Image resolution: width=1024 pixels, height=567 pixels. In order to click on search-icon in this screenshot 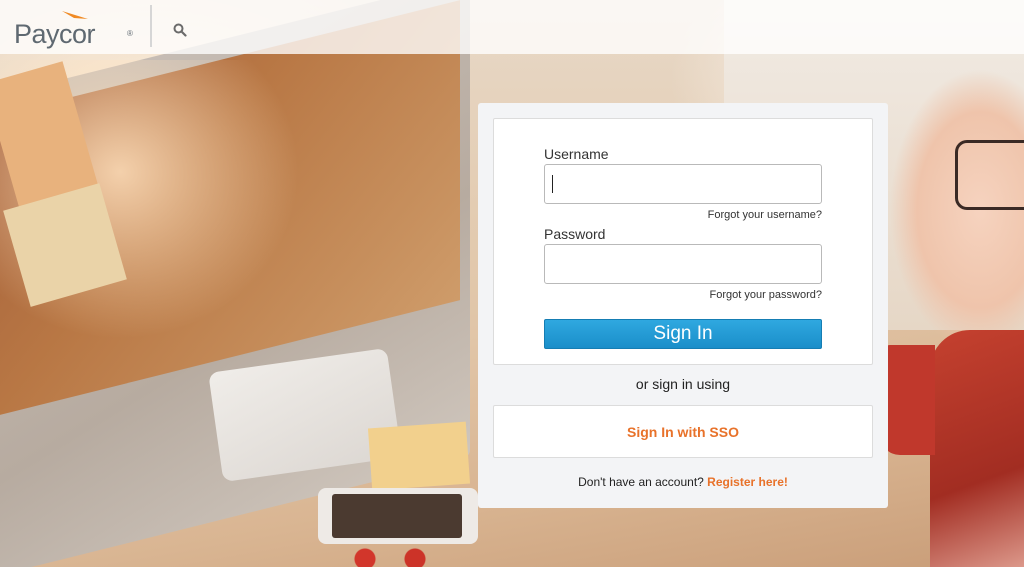, I will do `click(180, 30)`.